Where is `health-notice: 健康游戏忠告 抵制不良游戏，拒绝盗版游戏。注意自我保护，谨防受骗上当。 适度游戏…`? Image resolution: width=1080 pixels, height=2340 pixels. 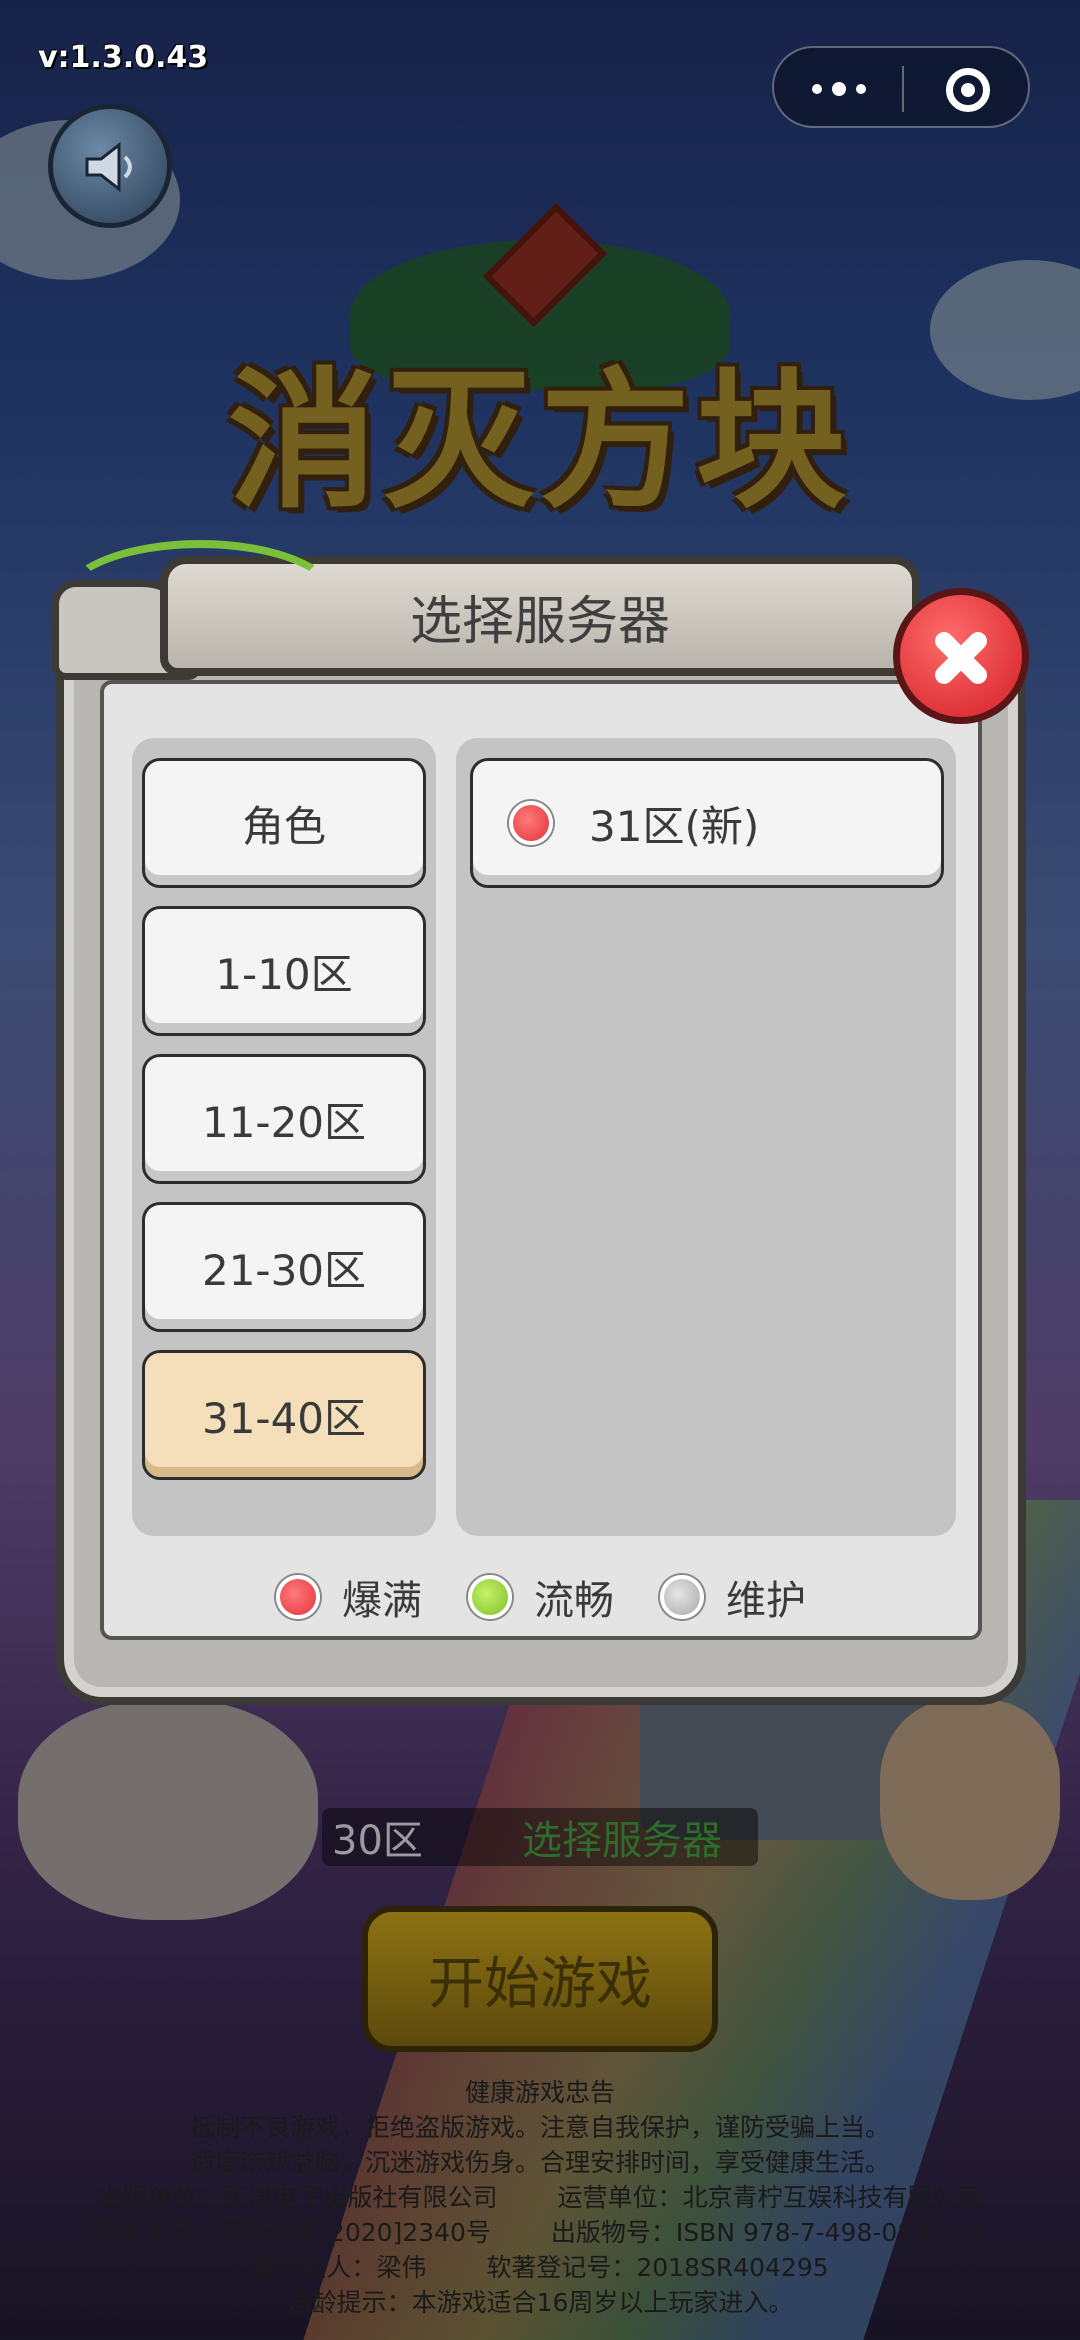
health-notice: 健康游戏忠告 抵制不良游戏，拒绝盗版游戏。注意自我保护，谨防受骗上当。 适度游戏… is located at coordinates (540, 2197).